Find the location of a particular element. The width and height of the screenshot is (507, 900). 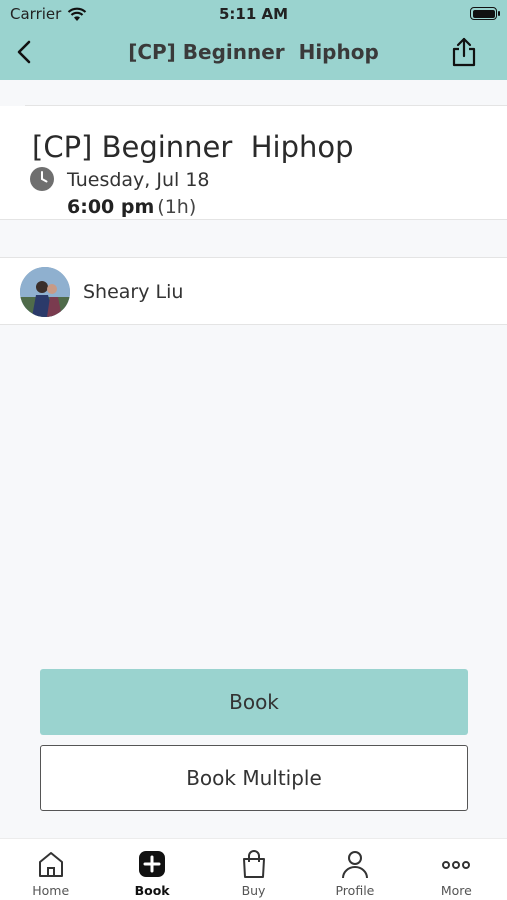

avatar is located at coordinates (45, 292).